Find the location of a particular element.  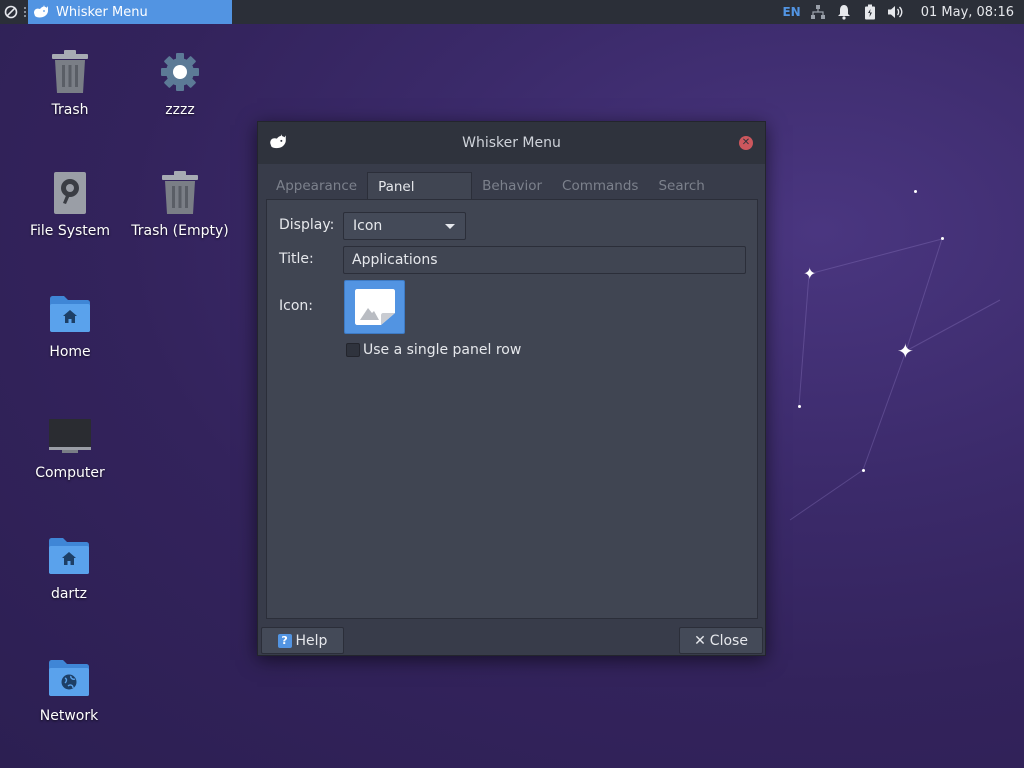

desktop-icon-file-system: File System is located at coordinates (70, 204).